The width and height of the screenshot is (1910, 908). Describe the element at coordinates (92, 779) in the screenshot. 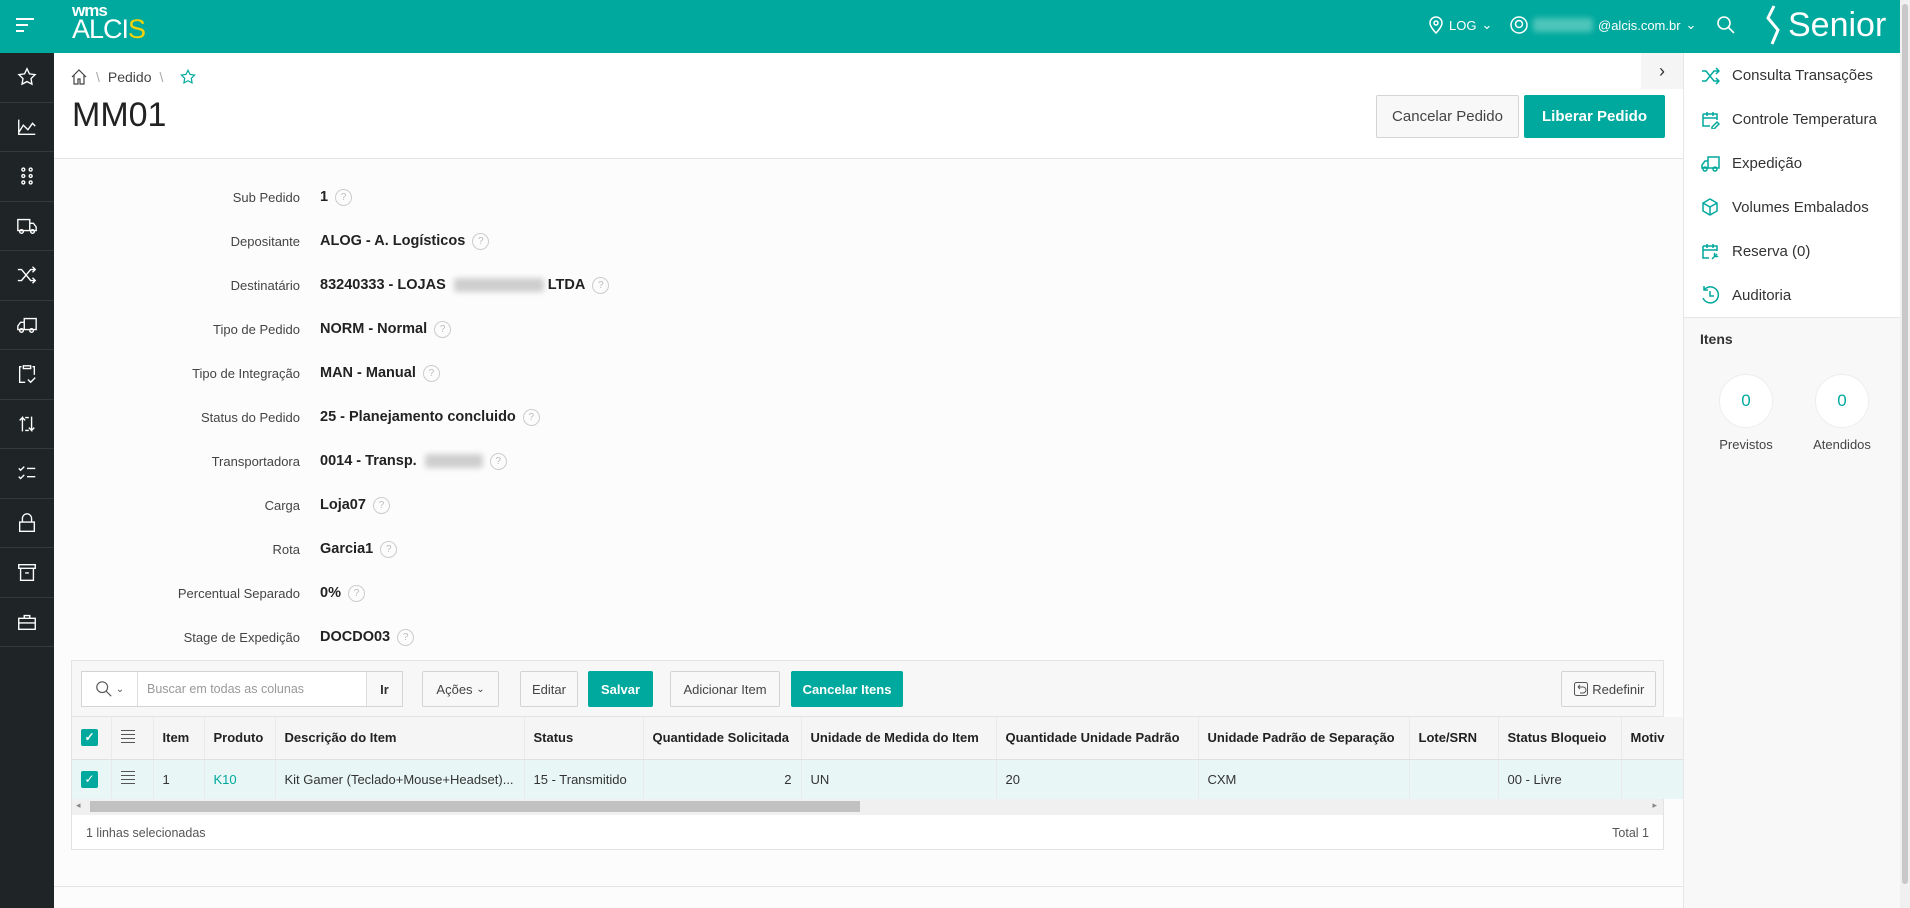

I see `row-checkbox: ✓` at that location.